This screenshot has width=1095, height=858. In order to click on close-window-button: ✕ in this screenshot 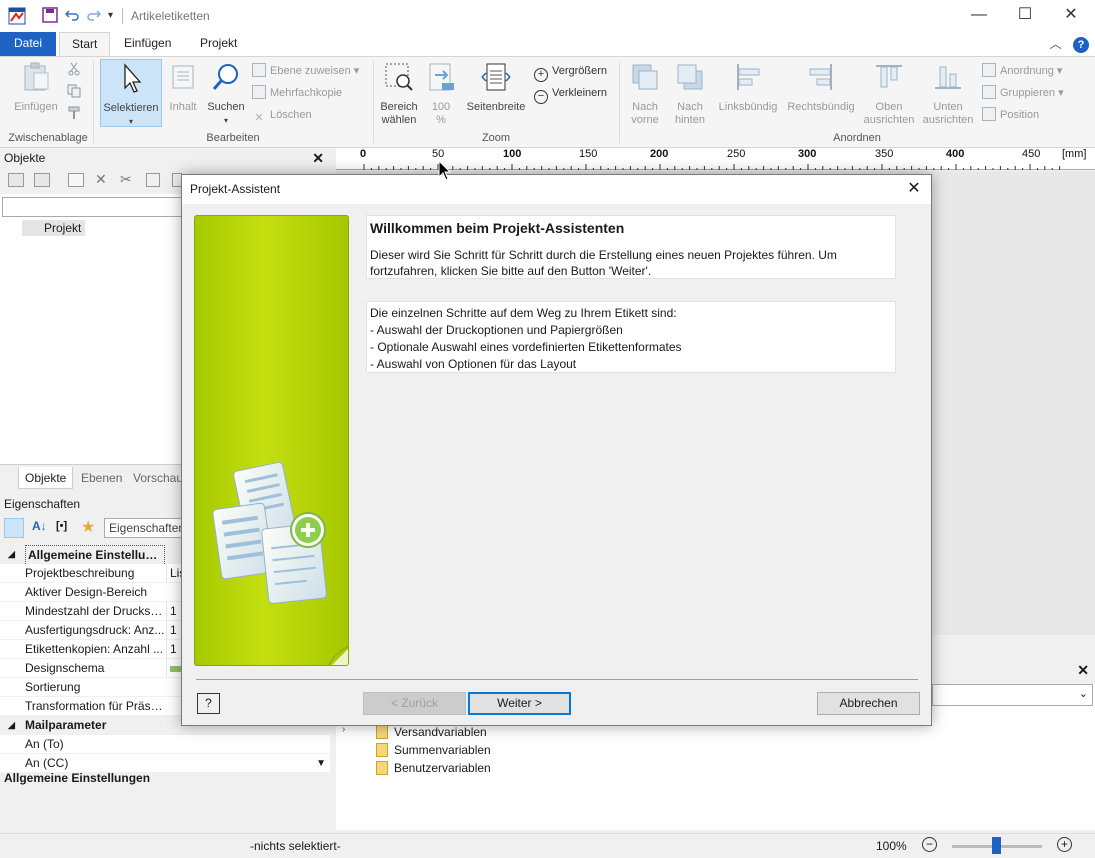, I will do `click(1071, 16)`.